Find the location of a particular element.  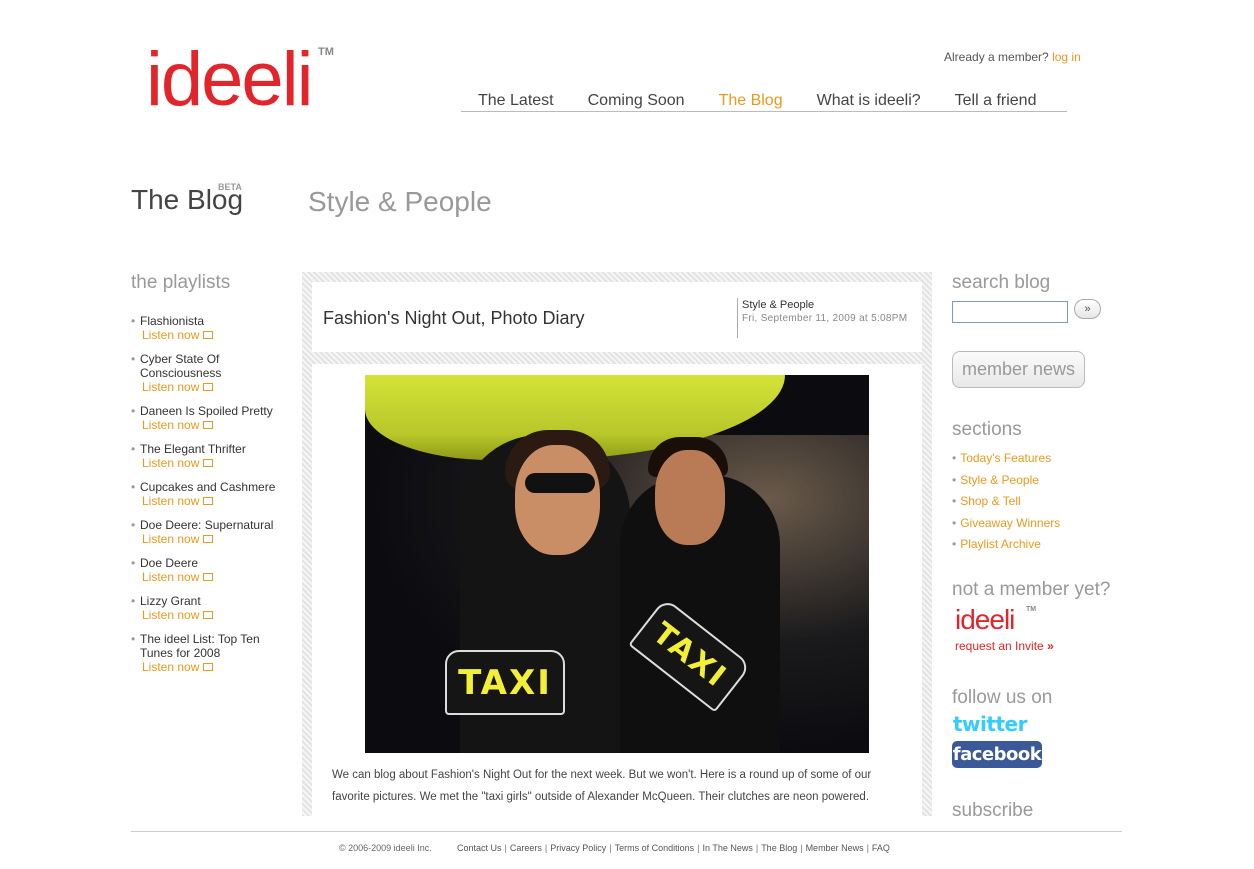

playlist-title: Lizzy Grant is located at coordinates (170, 601).